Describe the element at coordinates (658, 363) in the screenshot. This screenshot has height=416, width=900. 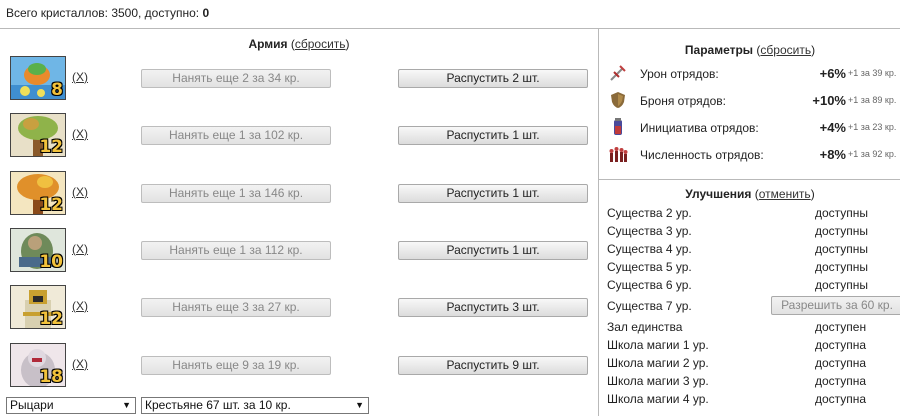
I see `upgrade-name: Школа магии 2 ур.` at that location.